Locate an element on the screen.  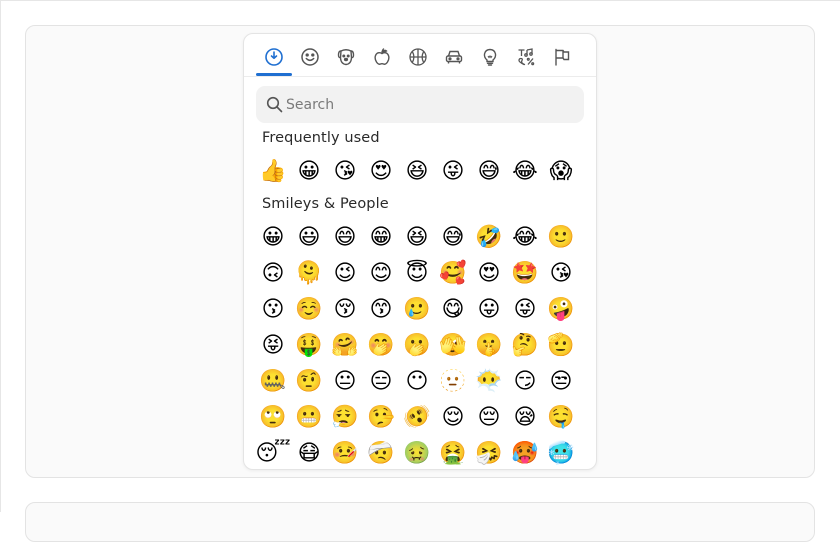
emoji-button: 😶 is located at coordinates (417, 382).